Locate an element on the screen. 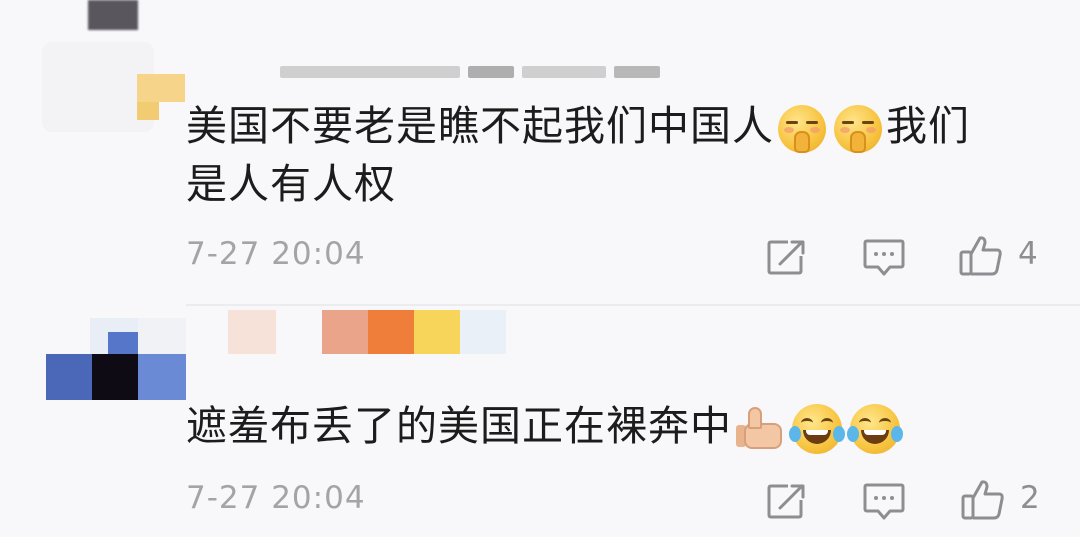 The height and width of the screenshot is (537, 1080). like-count: 4 is located at coordinates (1028, 254).